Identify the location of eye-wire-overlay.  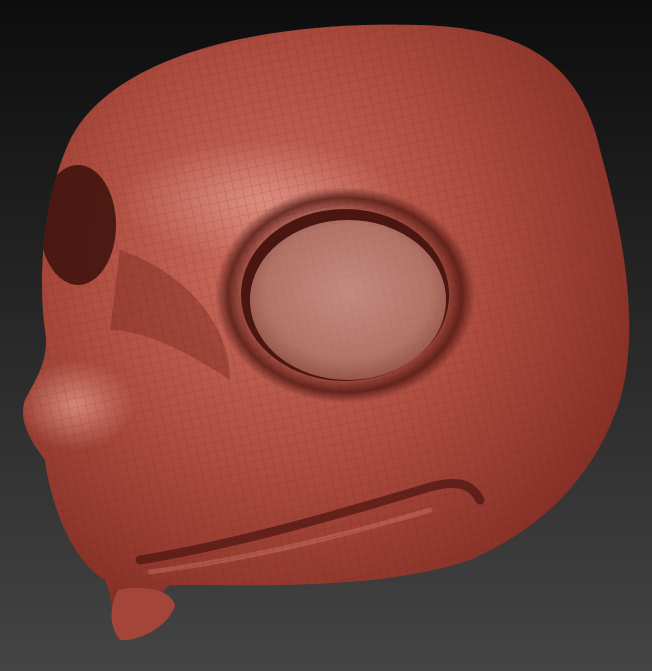
(348, 300).